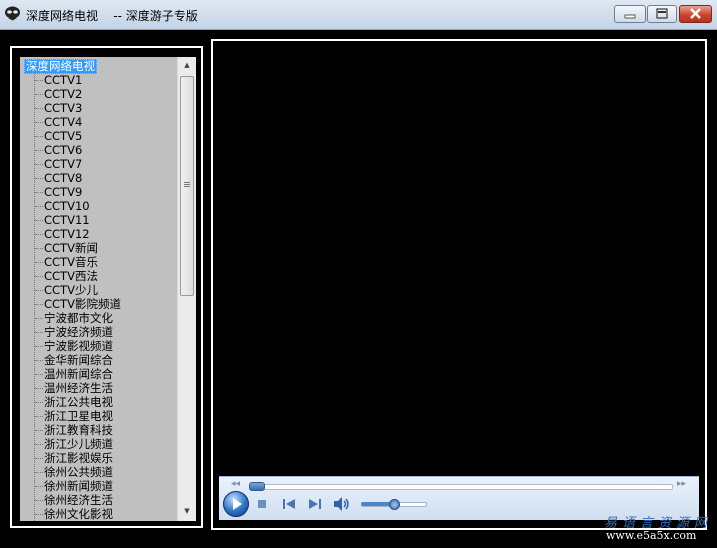  Describe the element at coordinates (78, 346) in the screenshot. I see `channel-item: 宁波影视频道` at that location.